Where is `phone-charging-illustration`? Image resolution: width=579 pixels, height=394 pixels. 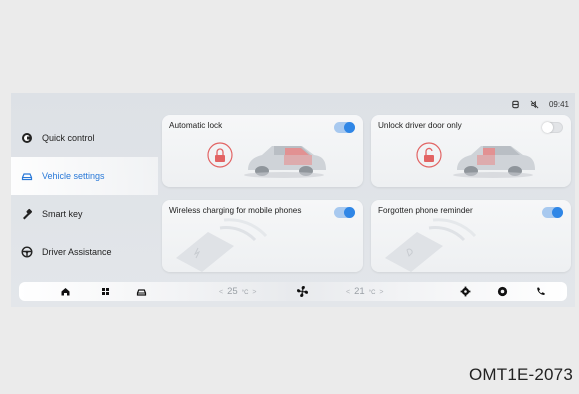
phone-charging-illustration is located at coordinates (222, 245).